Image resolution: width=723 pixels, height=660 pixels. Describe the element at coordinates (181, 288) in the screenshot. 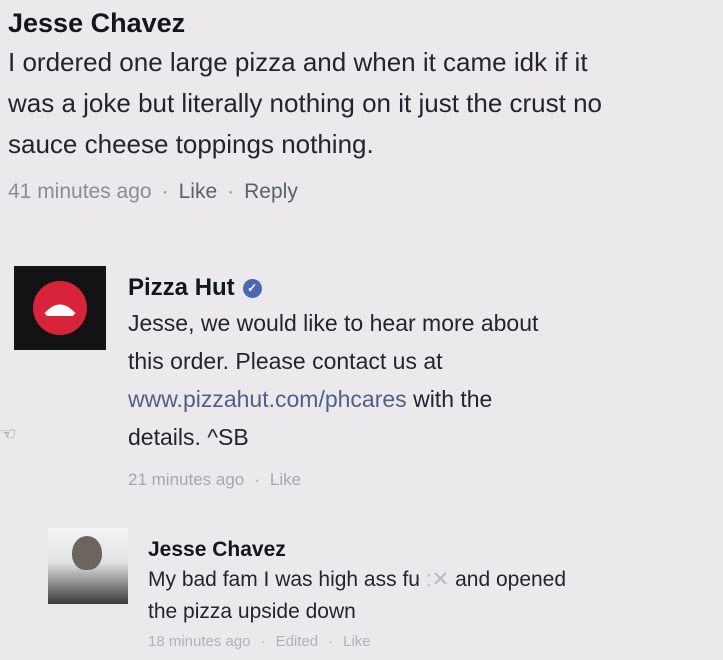

I see `author-name: Pizza Hut` at that location.